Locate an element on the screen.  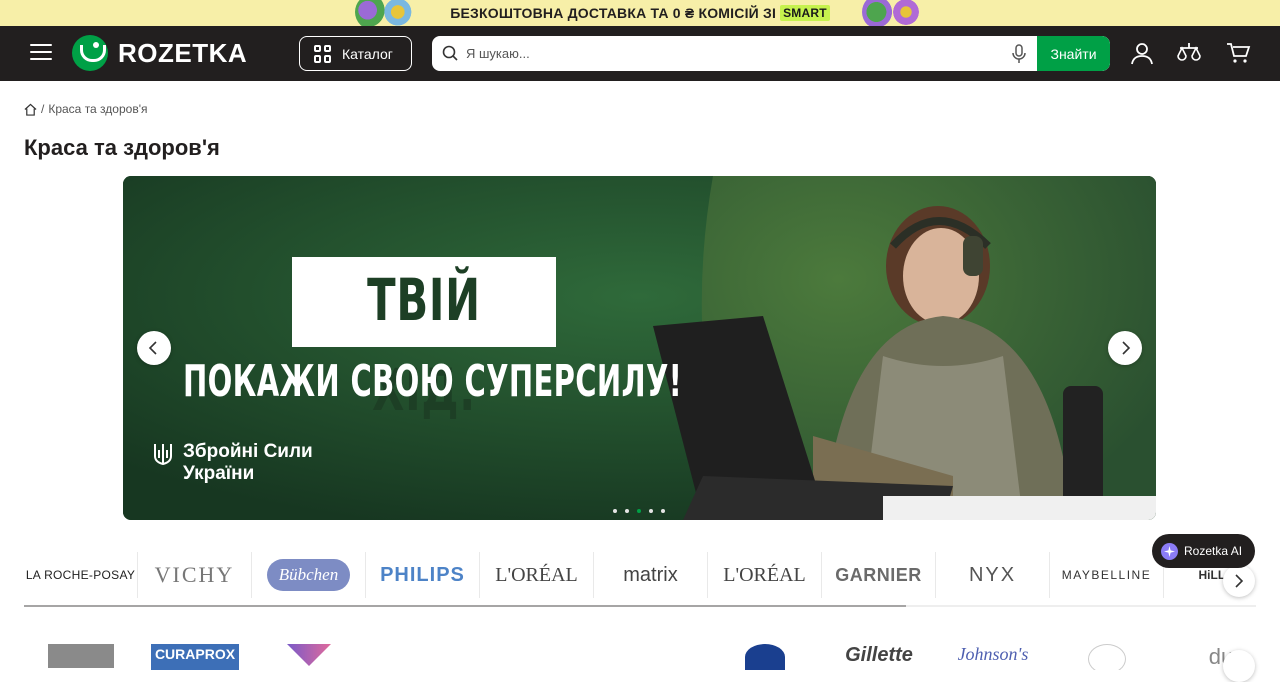
carousel-prev-button is located at coordinates (154, 348).